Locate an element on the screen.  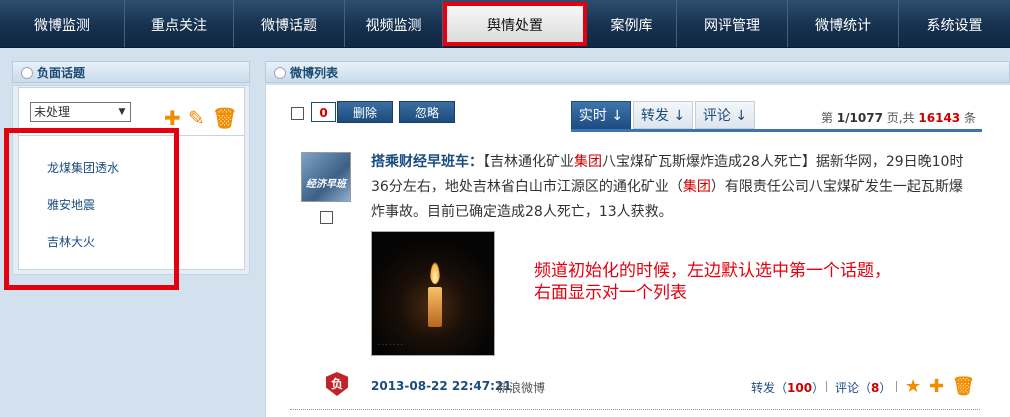
pager-suffix: 条 is located at coordinates (969, 118).